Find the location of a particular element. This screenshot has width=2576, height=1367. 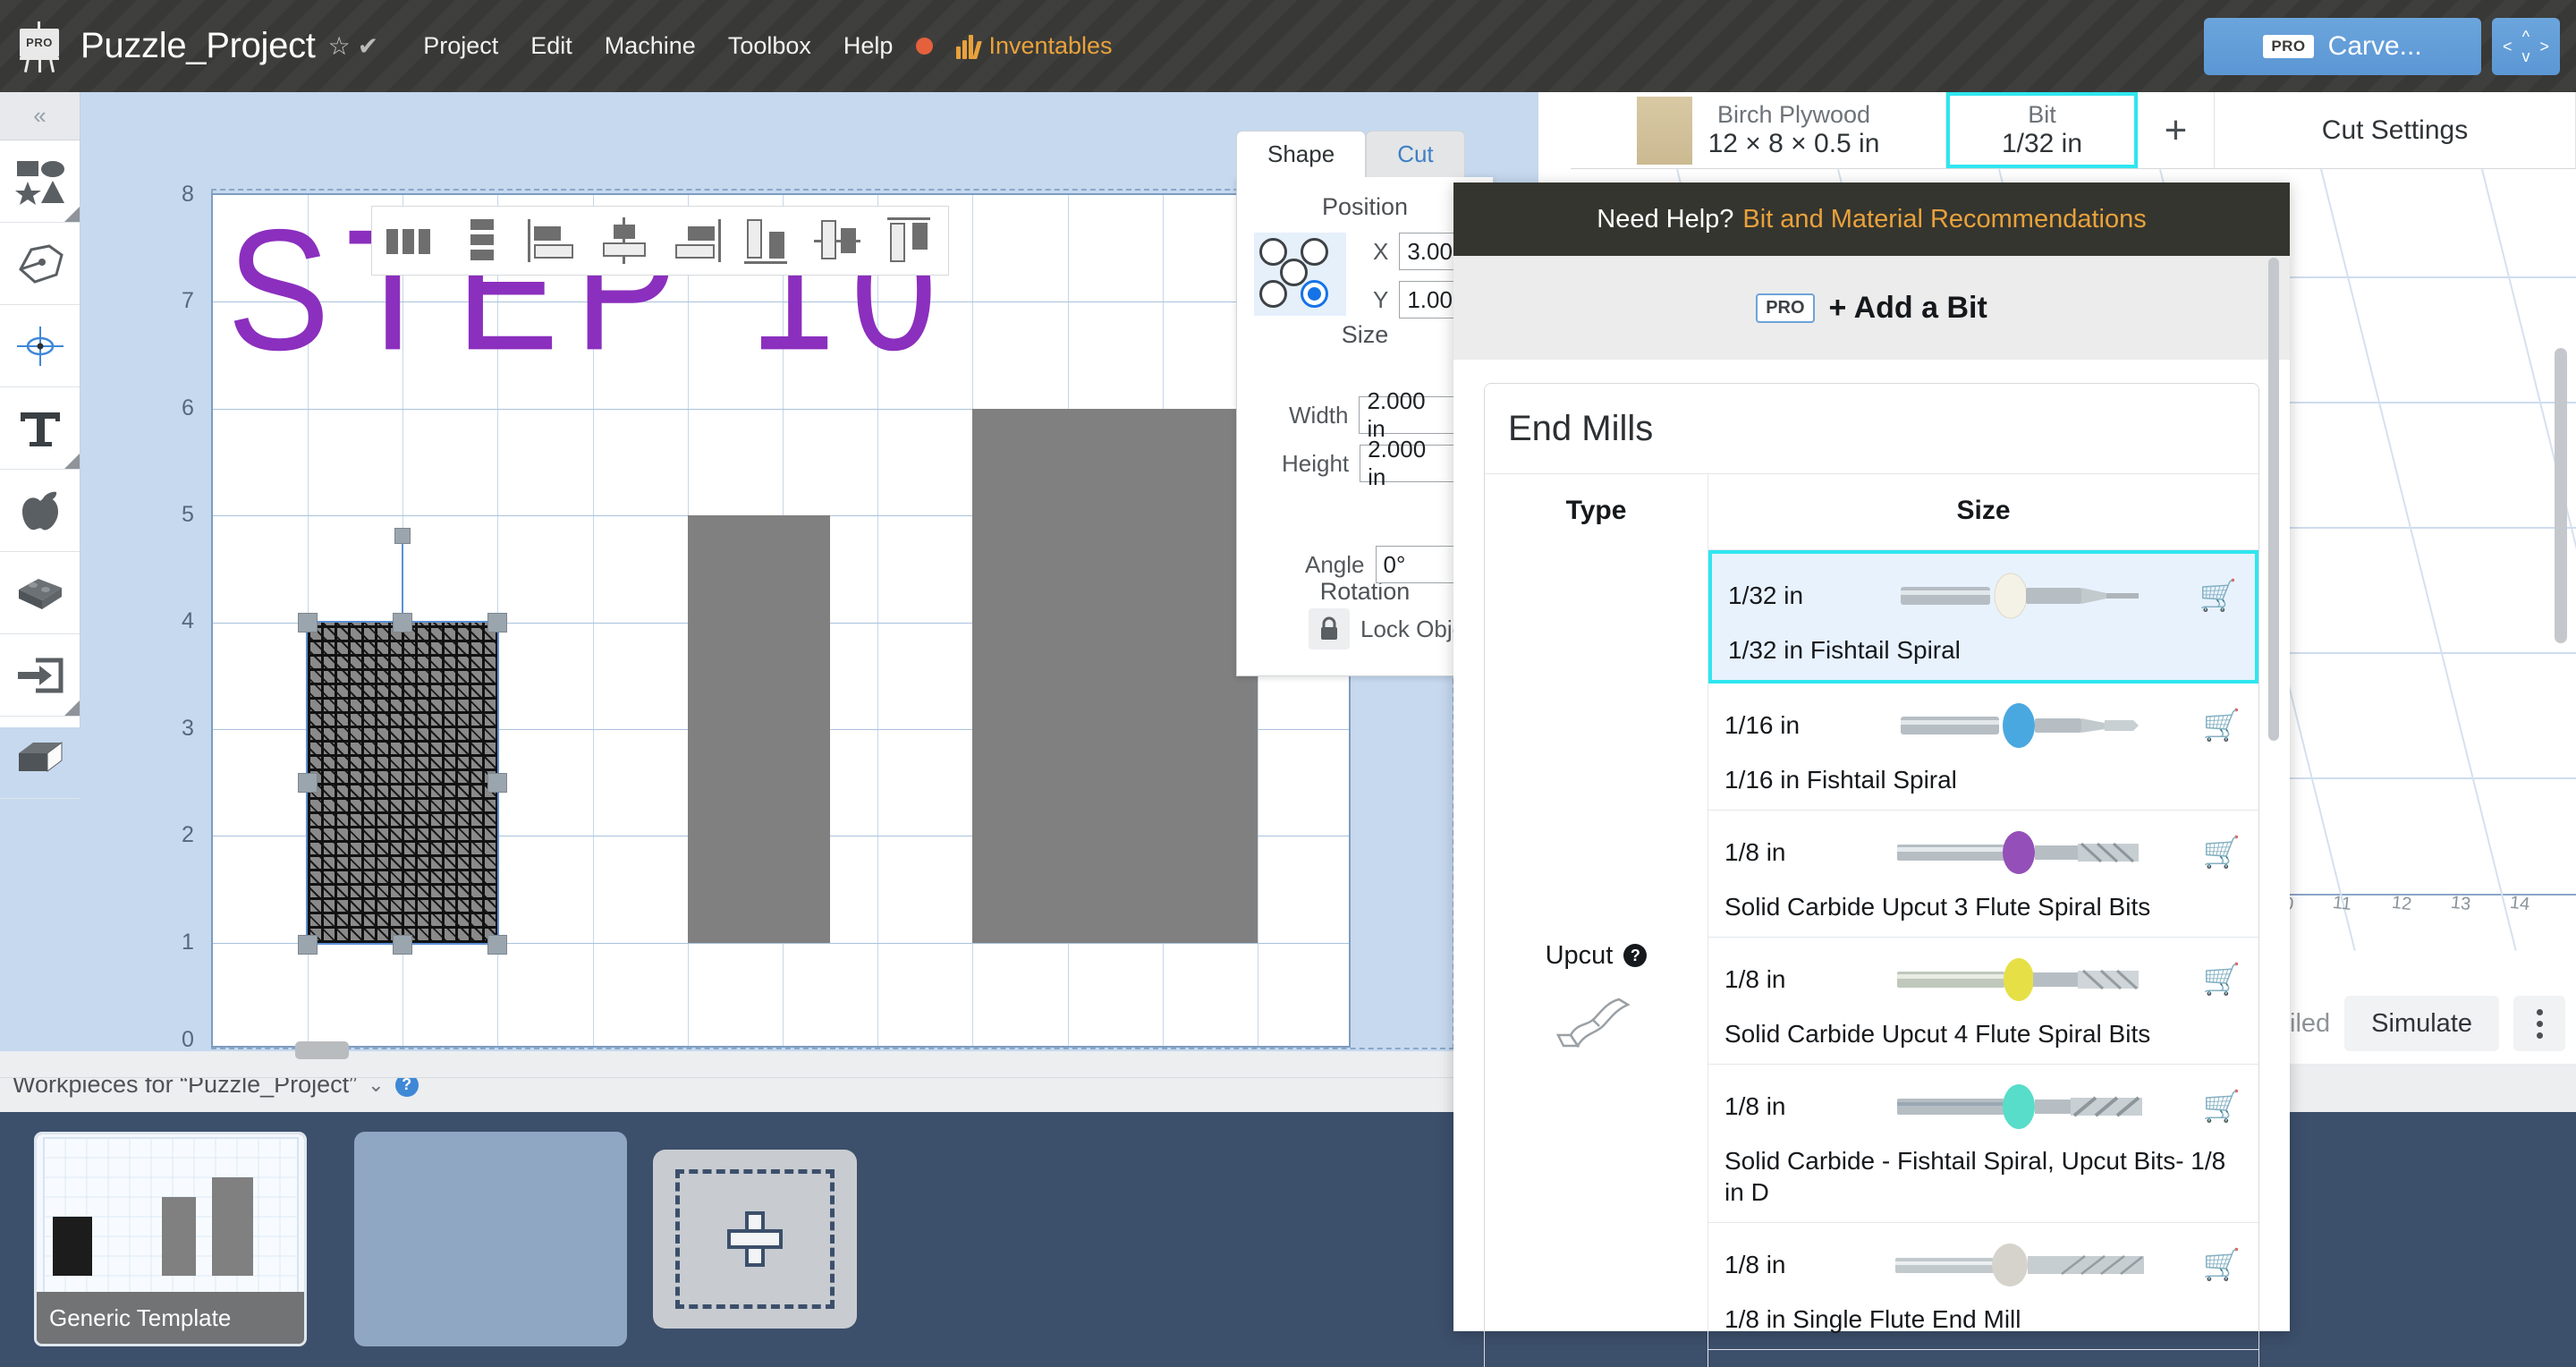

add-a-bit-row: PRO + Add a Bit is located at coordinates (1871, 308).